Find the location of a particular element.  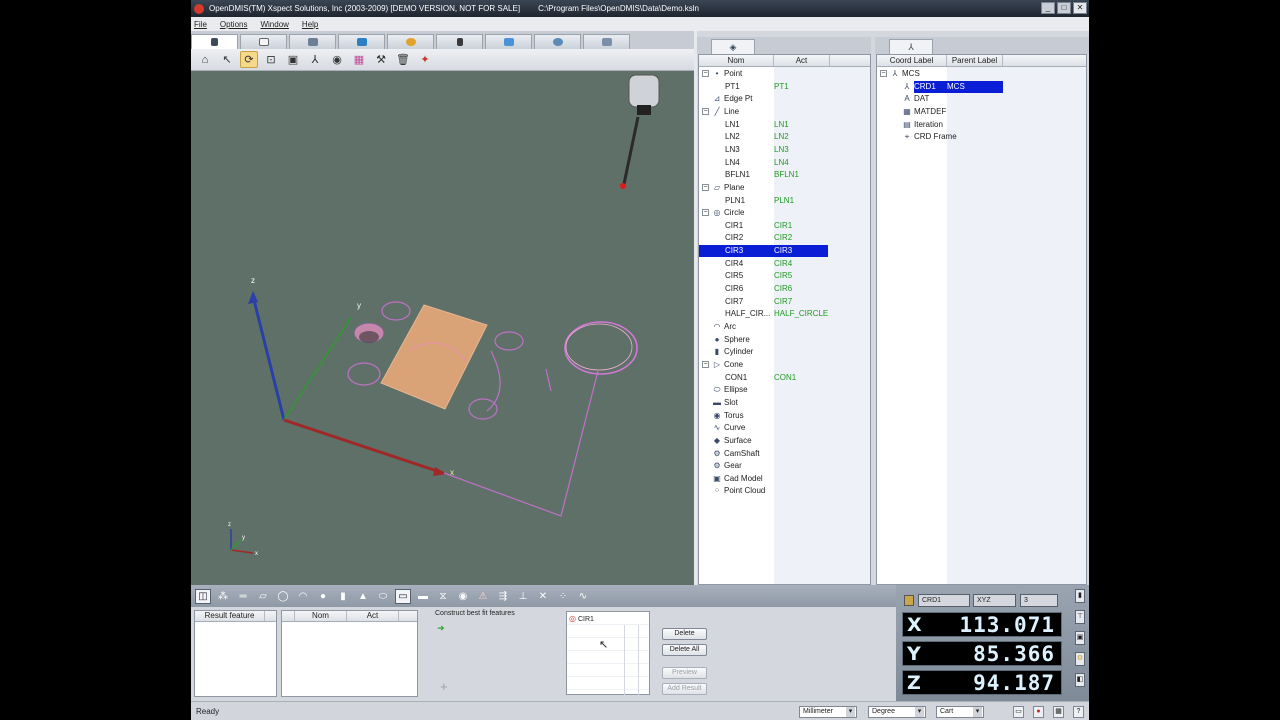

feature-tree-row: LN3 LN3 is located at coordinates (784, 150).